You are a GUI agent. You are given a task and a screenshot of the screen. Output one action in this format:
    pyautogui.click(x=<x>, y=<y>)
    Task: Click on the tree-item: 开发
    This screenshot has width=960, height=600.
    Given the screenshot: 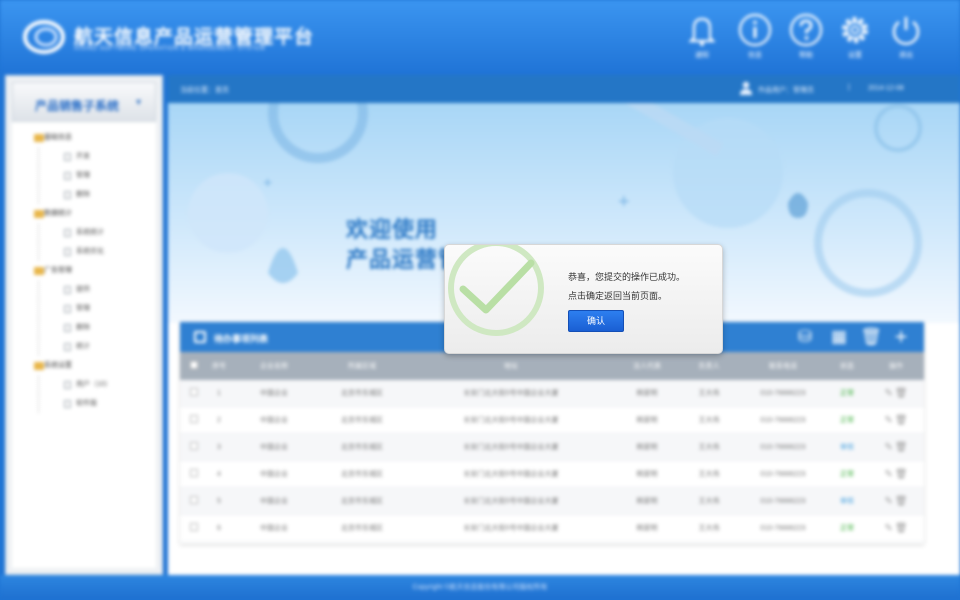 What is the action you would take?
    pyautogui.click(x=84, y=156)
    